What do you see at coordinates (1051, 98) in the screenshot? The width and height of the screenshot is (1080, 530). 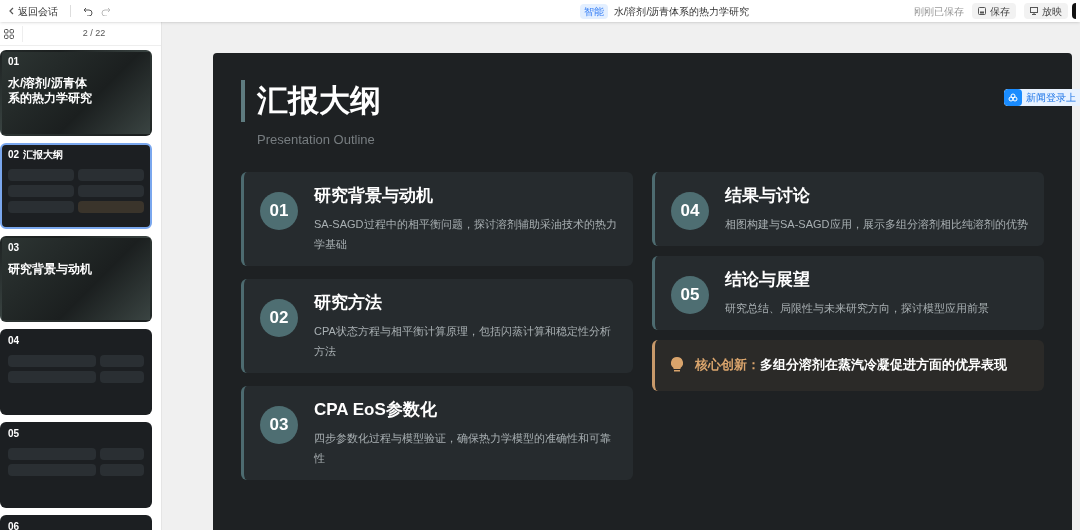 I see `floating-tag-text: 新闻登录上` at bounding box center [1051, 98].